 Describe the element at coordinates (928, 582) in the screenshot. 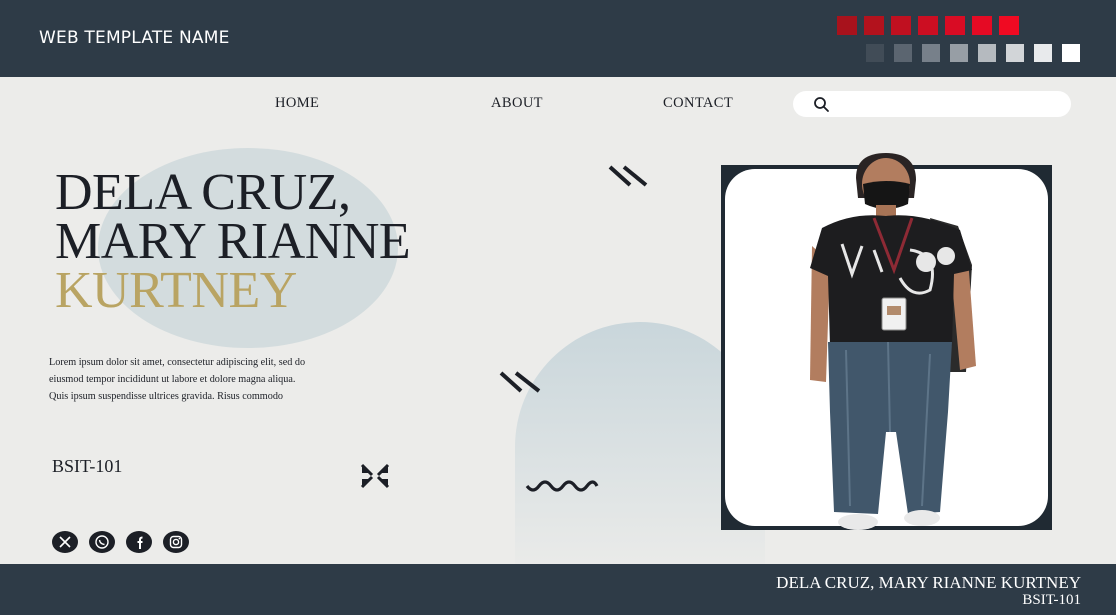

I see `footer-name: DELA CRUZ, MARY RIANNE KURTNEY` at that location.